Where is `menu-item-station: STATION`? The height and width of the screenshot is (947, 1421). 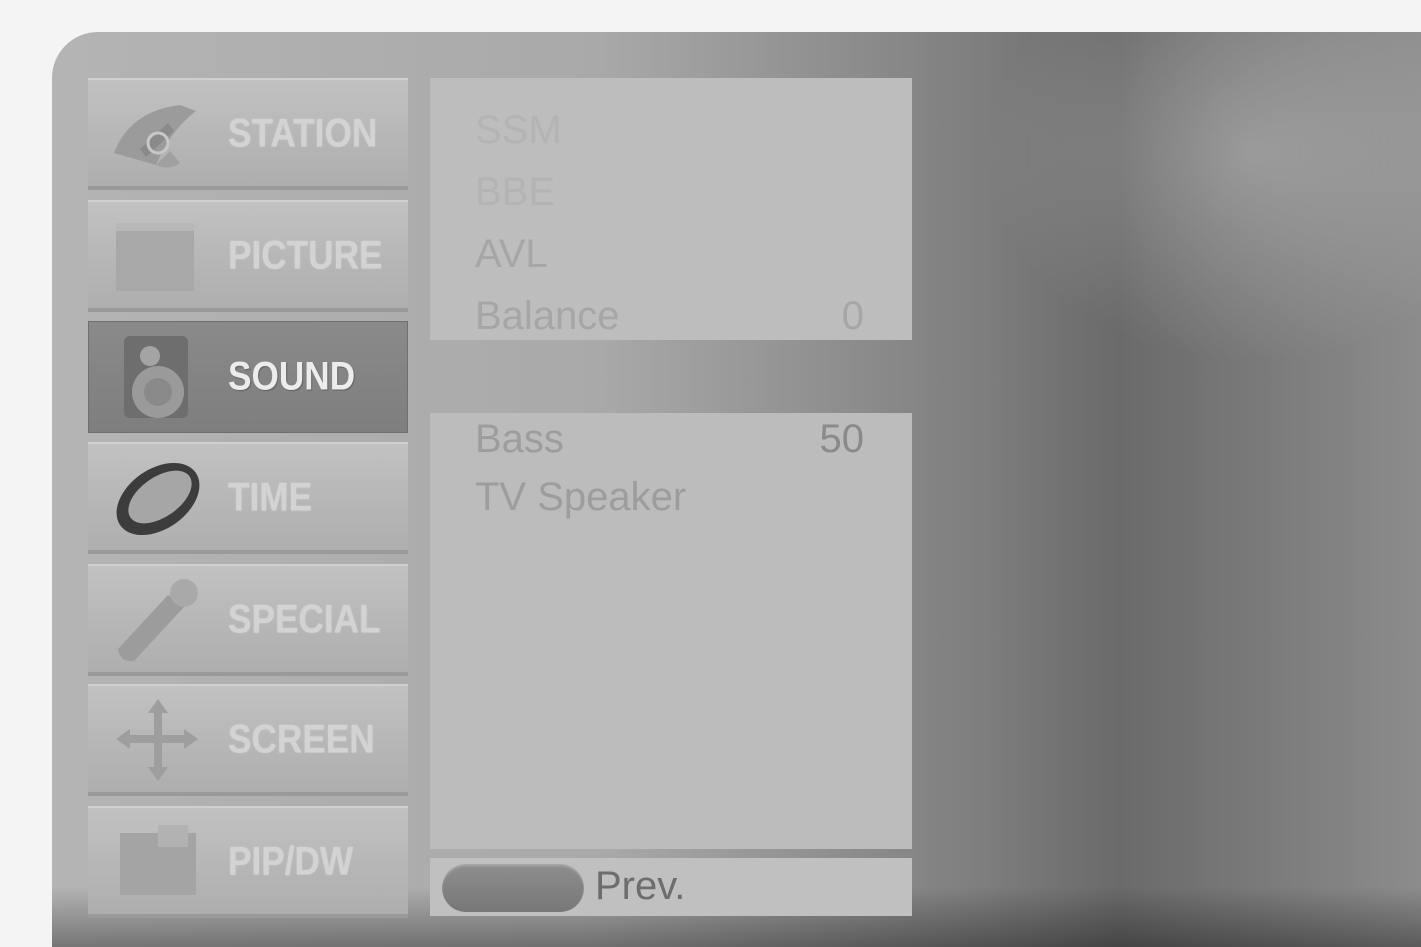
menu-item-station: STATION is located at coordinates (248, 134).